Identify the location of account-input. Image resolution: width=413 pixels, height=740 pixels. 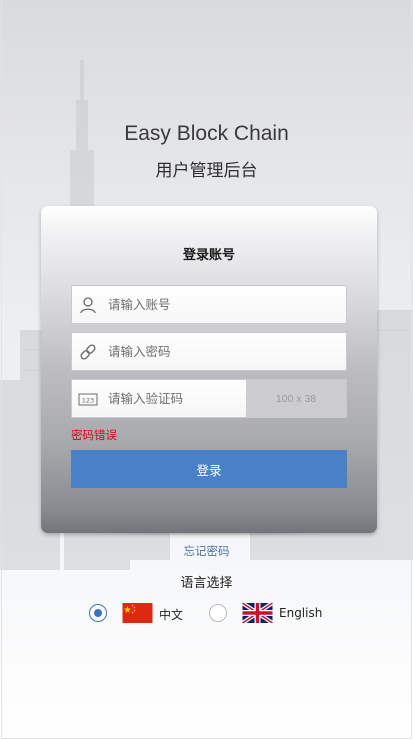
(223, 304).